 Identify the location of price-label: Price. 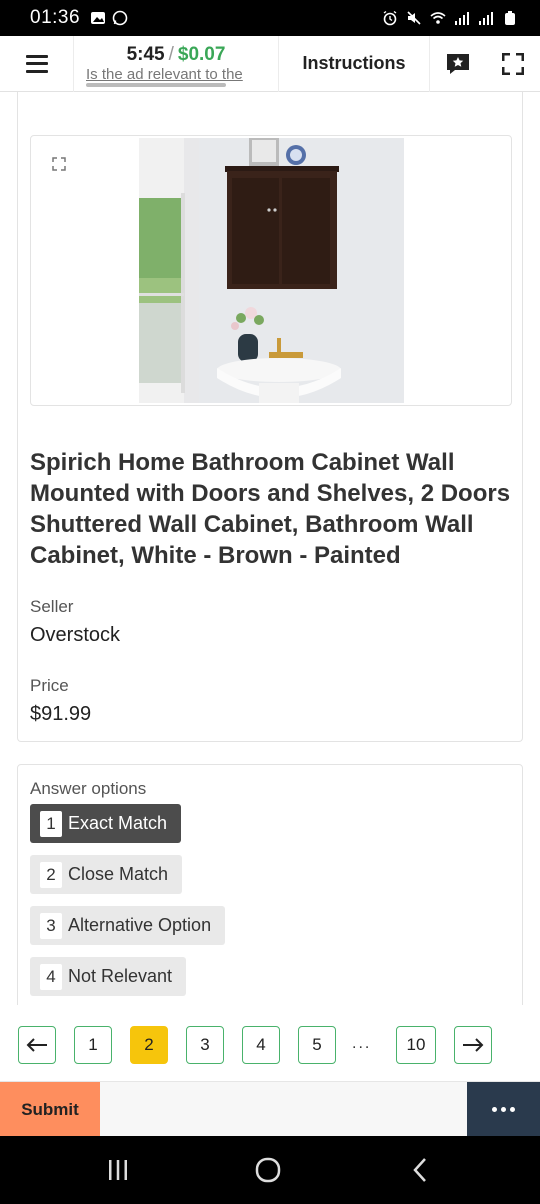
(49, 685).